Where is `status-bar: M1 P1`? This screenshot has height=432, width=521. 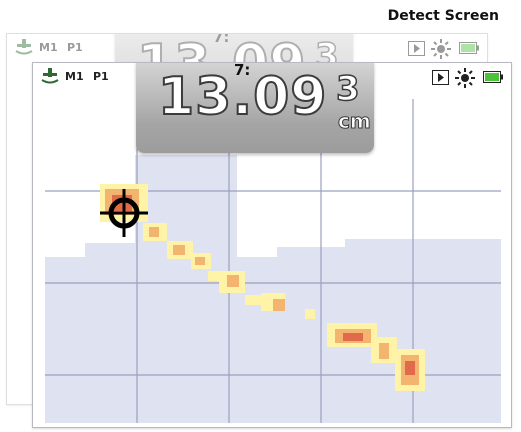
status-bar: M1 P1 is located at coordinates (272, 77).